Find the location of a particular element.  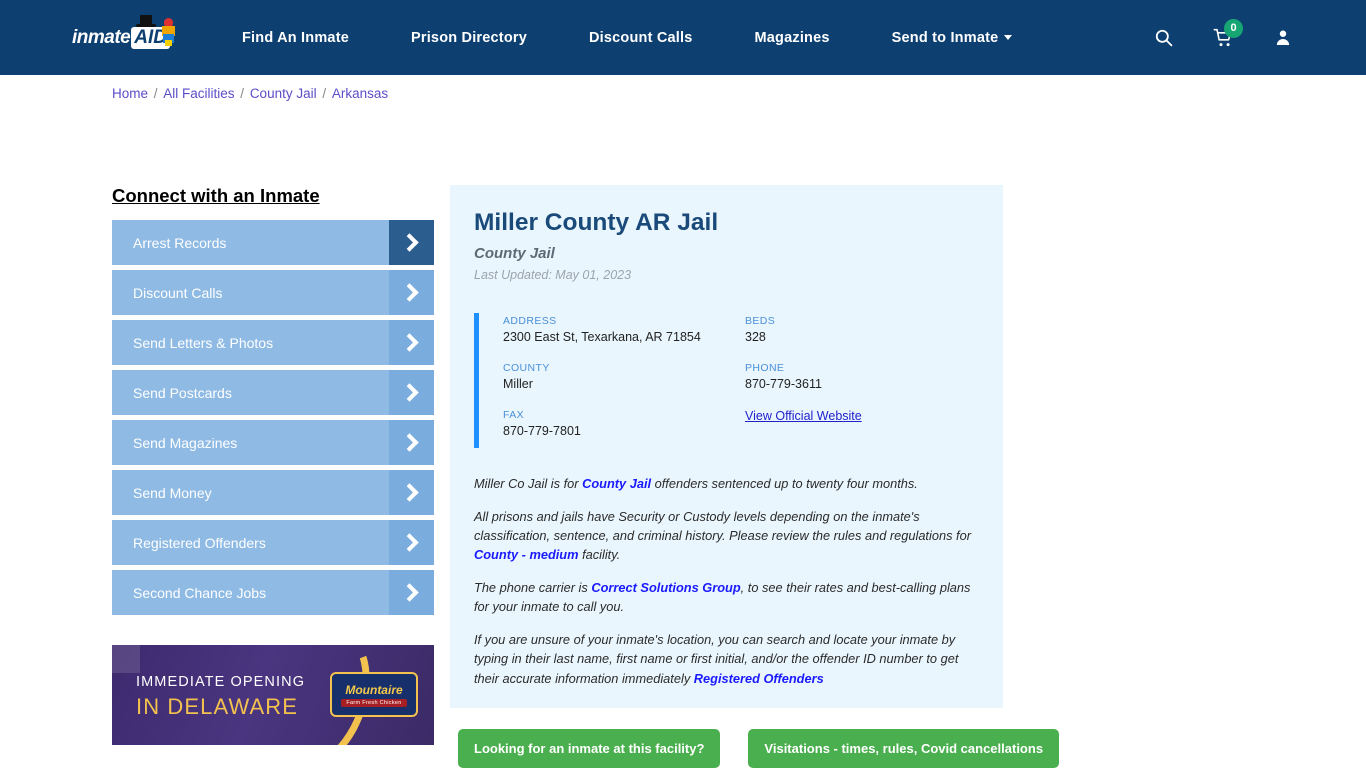

ad-brand-logo: Mountaire Farm Fresh Chicken is located at coordinates (374, 694).